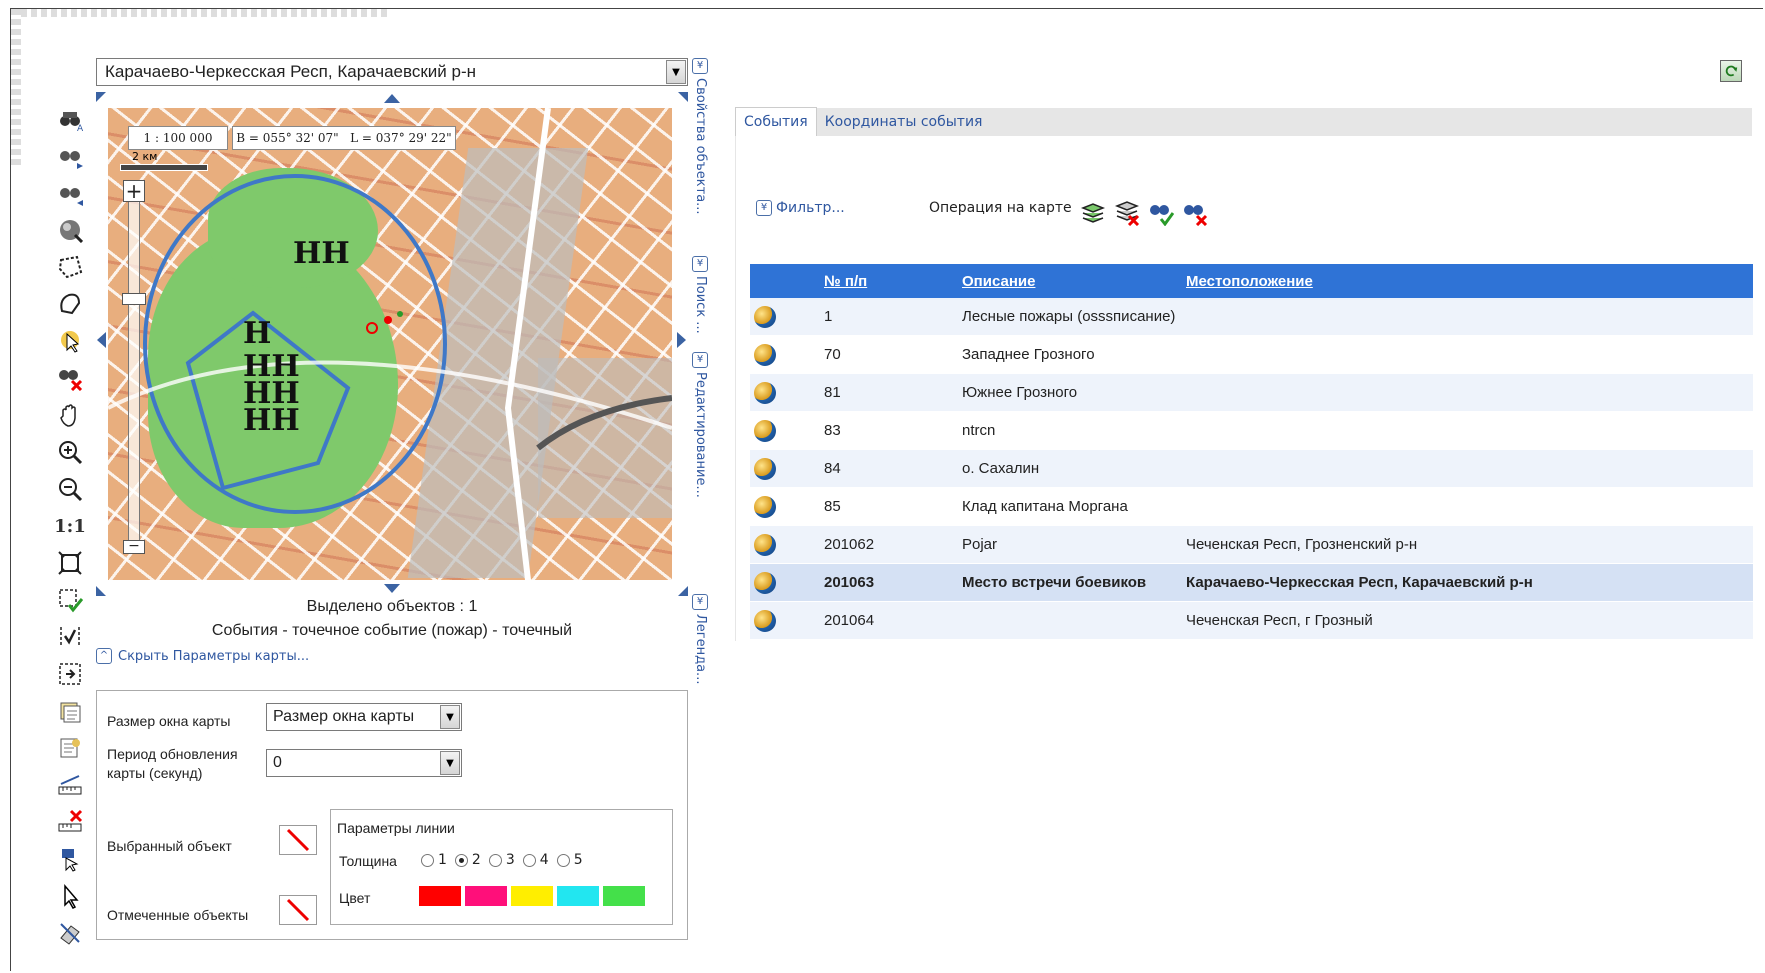  What do you see at coordinates (70, 785) in the screenshot?
I see `ruler-icon` at bounding box center [70, 785].